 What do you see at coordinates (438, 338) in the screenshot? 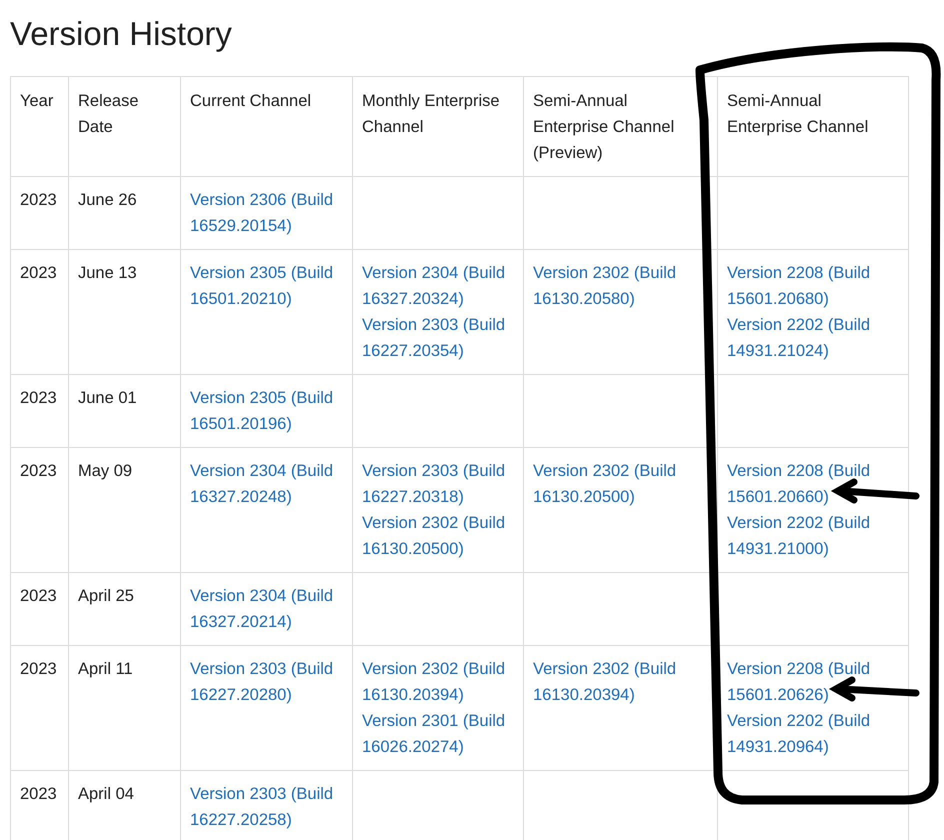
I see `version-link: Version 2303 (Build 16227.20354)` at bounding box center [438, 338].